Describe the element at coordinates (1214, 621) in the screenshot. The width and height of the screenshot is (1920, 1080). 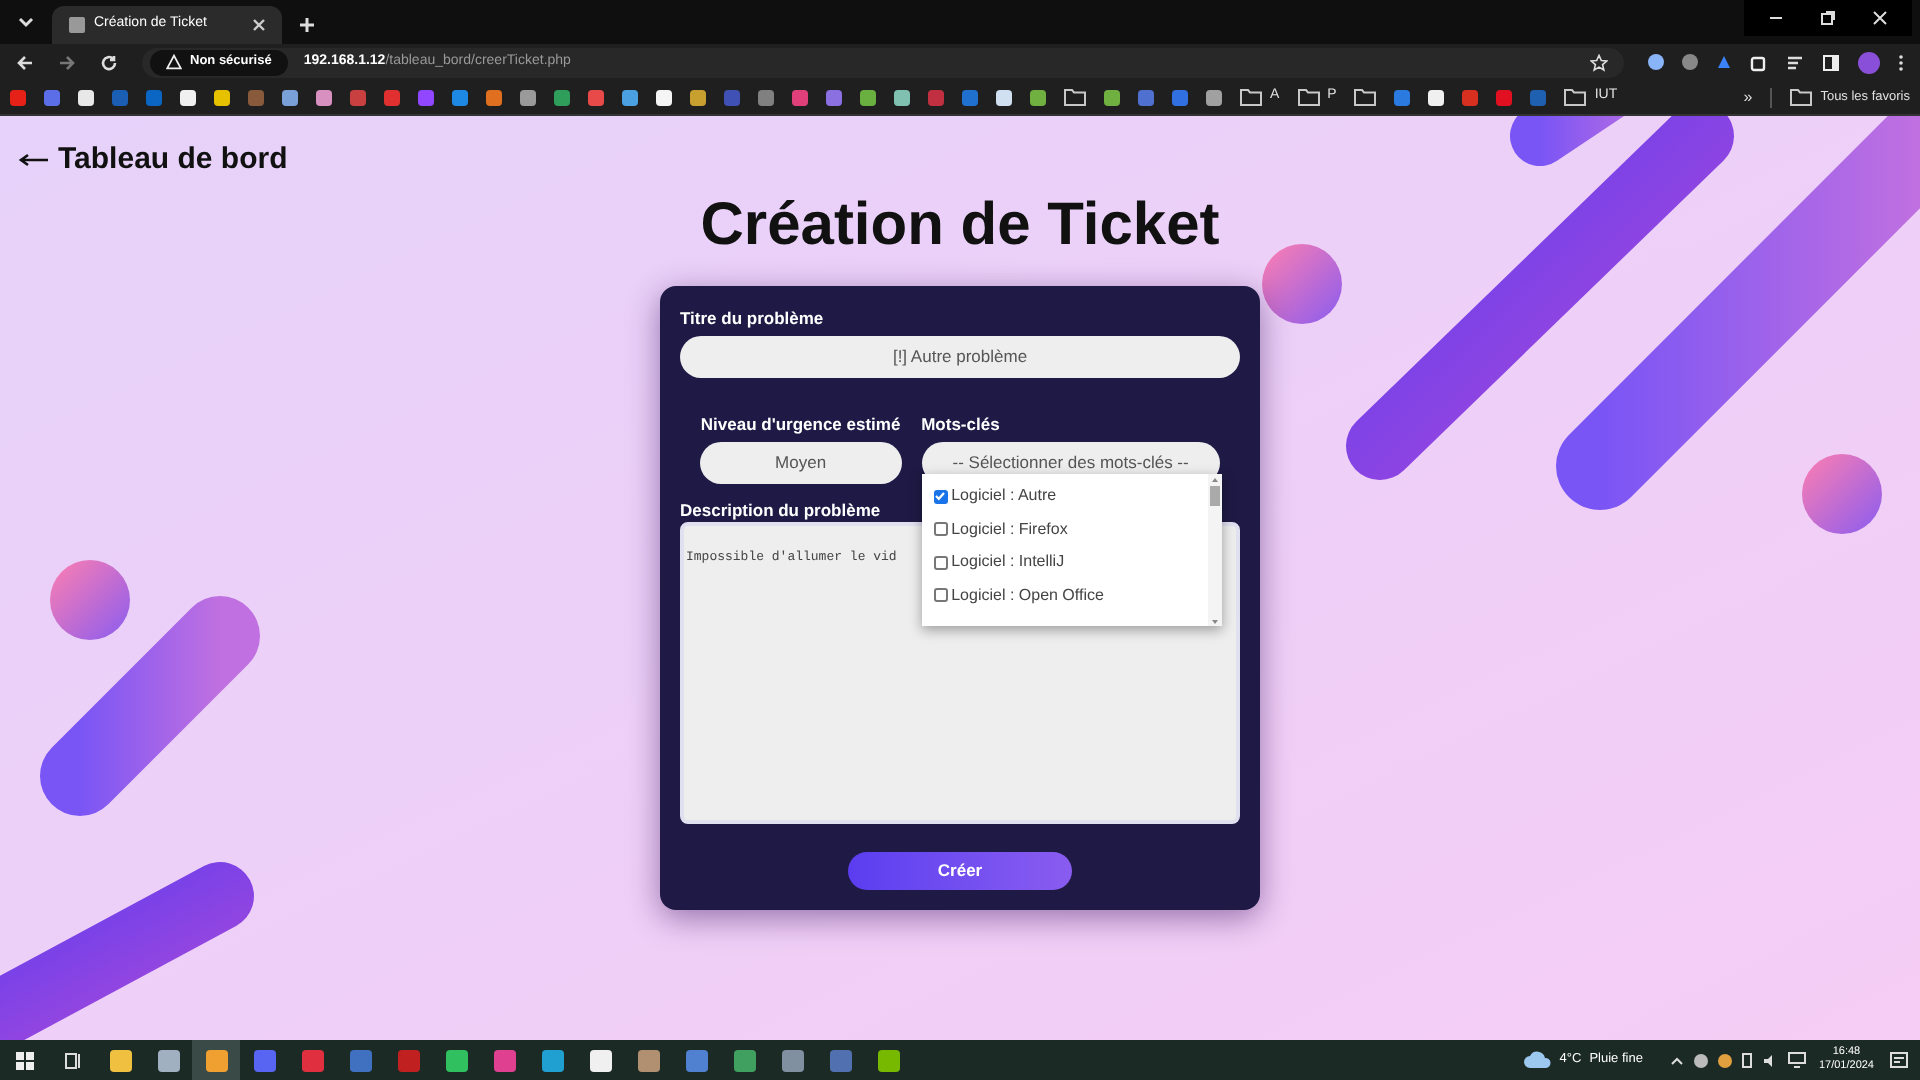
I see `scroll-down-icon` at that location.